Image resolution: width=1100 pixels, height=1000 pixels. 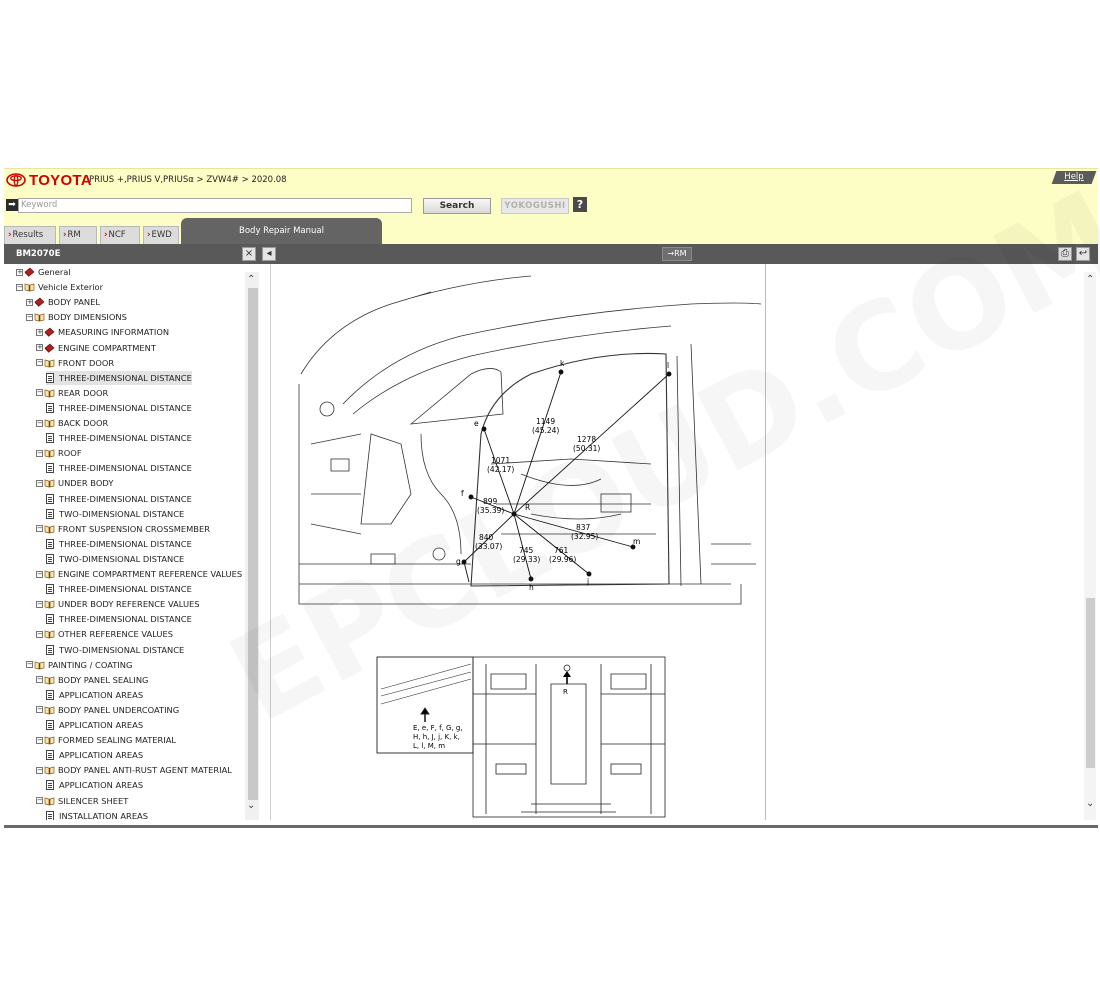 I want to click on tree-item: − Vehicle Exterior, so click(x=59, y=287).